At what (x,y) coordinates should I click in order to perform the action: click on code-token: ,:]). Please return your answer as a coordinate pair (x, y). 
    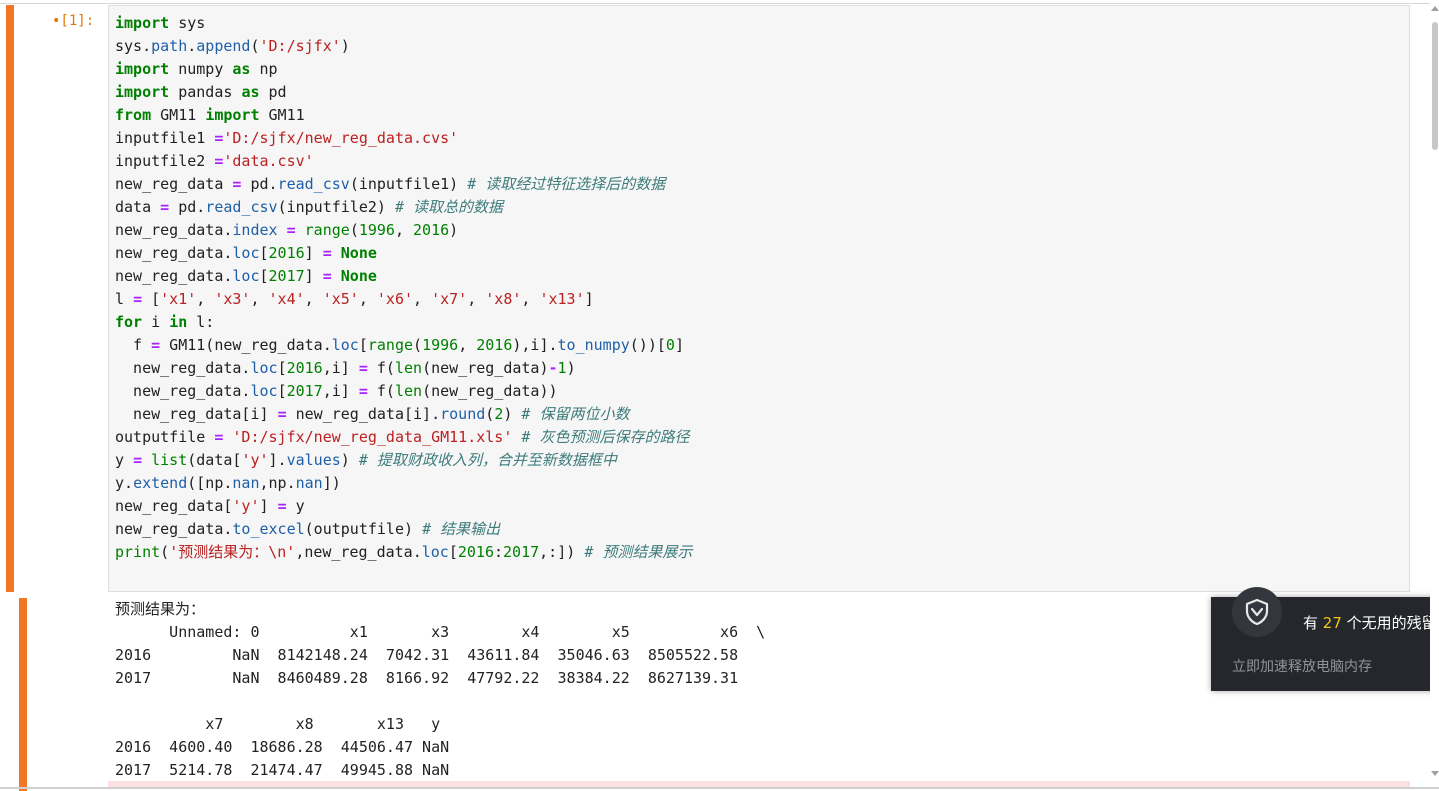
    Looking at the image, I should click on (562, 552).